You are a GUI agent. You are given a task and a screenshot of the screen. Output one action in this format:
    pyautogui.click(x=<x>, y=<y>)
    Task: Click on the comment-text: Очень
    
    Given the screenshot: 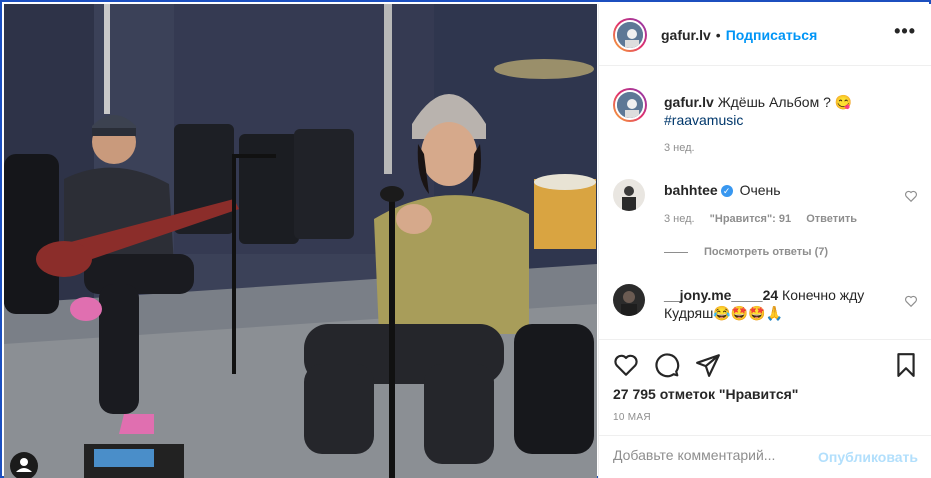 What is the action you would take?
    pyautogui.click(x=760, y=190)
    